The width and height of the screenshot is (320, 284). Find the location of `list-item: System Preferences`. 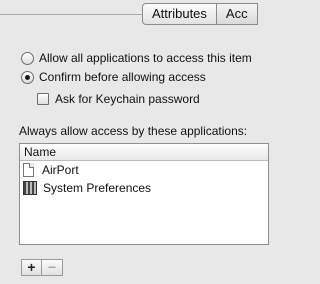

list-item: System Preferences is located at coordinates (144, 188).